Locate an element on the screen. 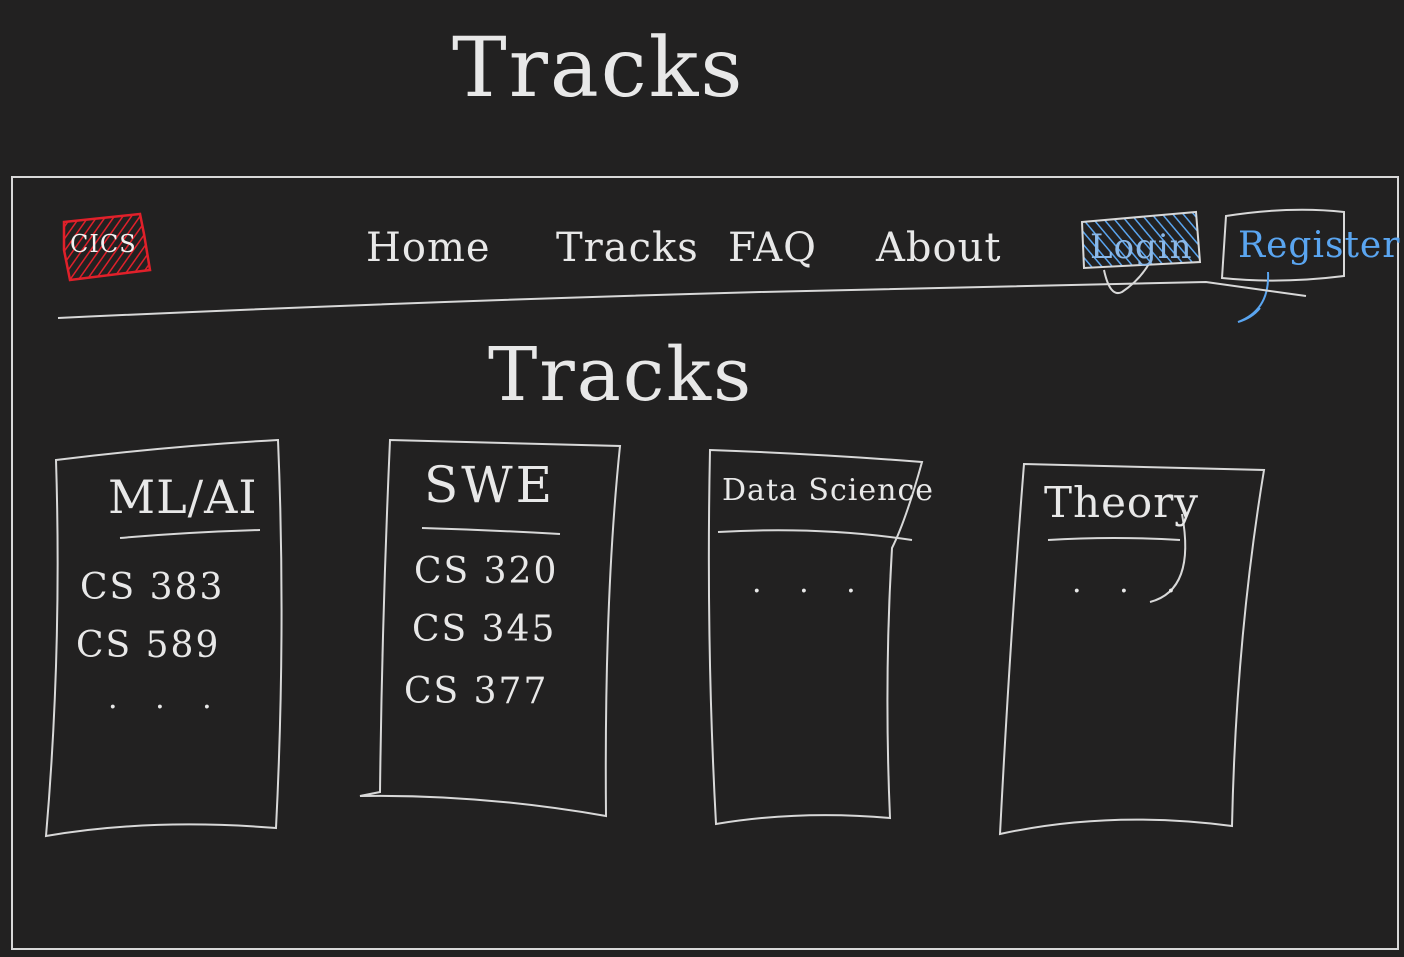 The width and height of the screenshot is (1404, 957). logo-text: CICS is located at coordinates (103, 244).